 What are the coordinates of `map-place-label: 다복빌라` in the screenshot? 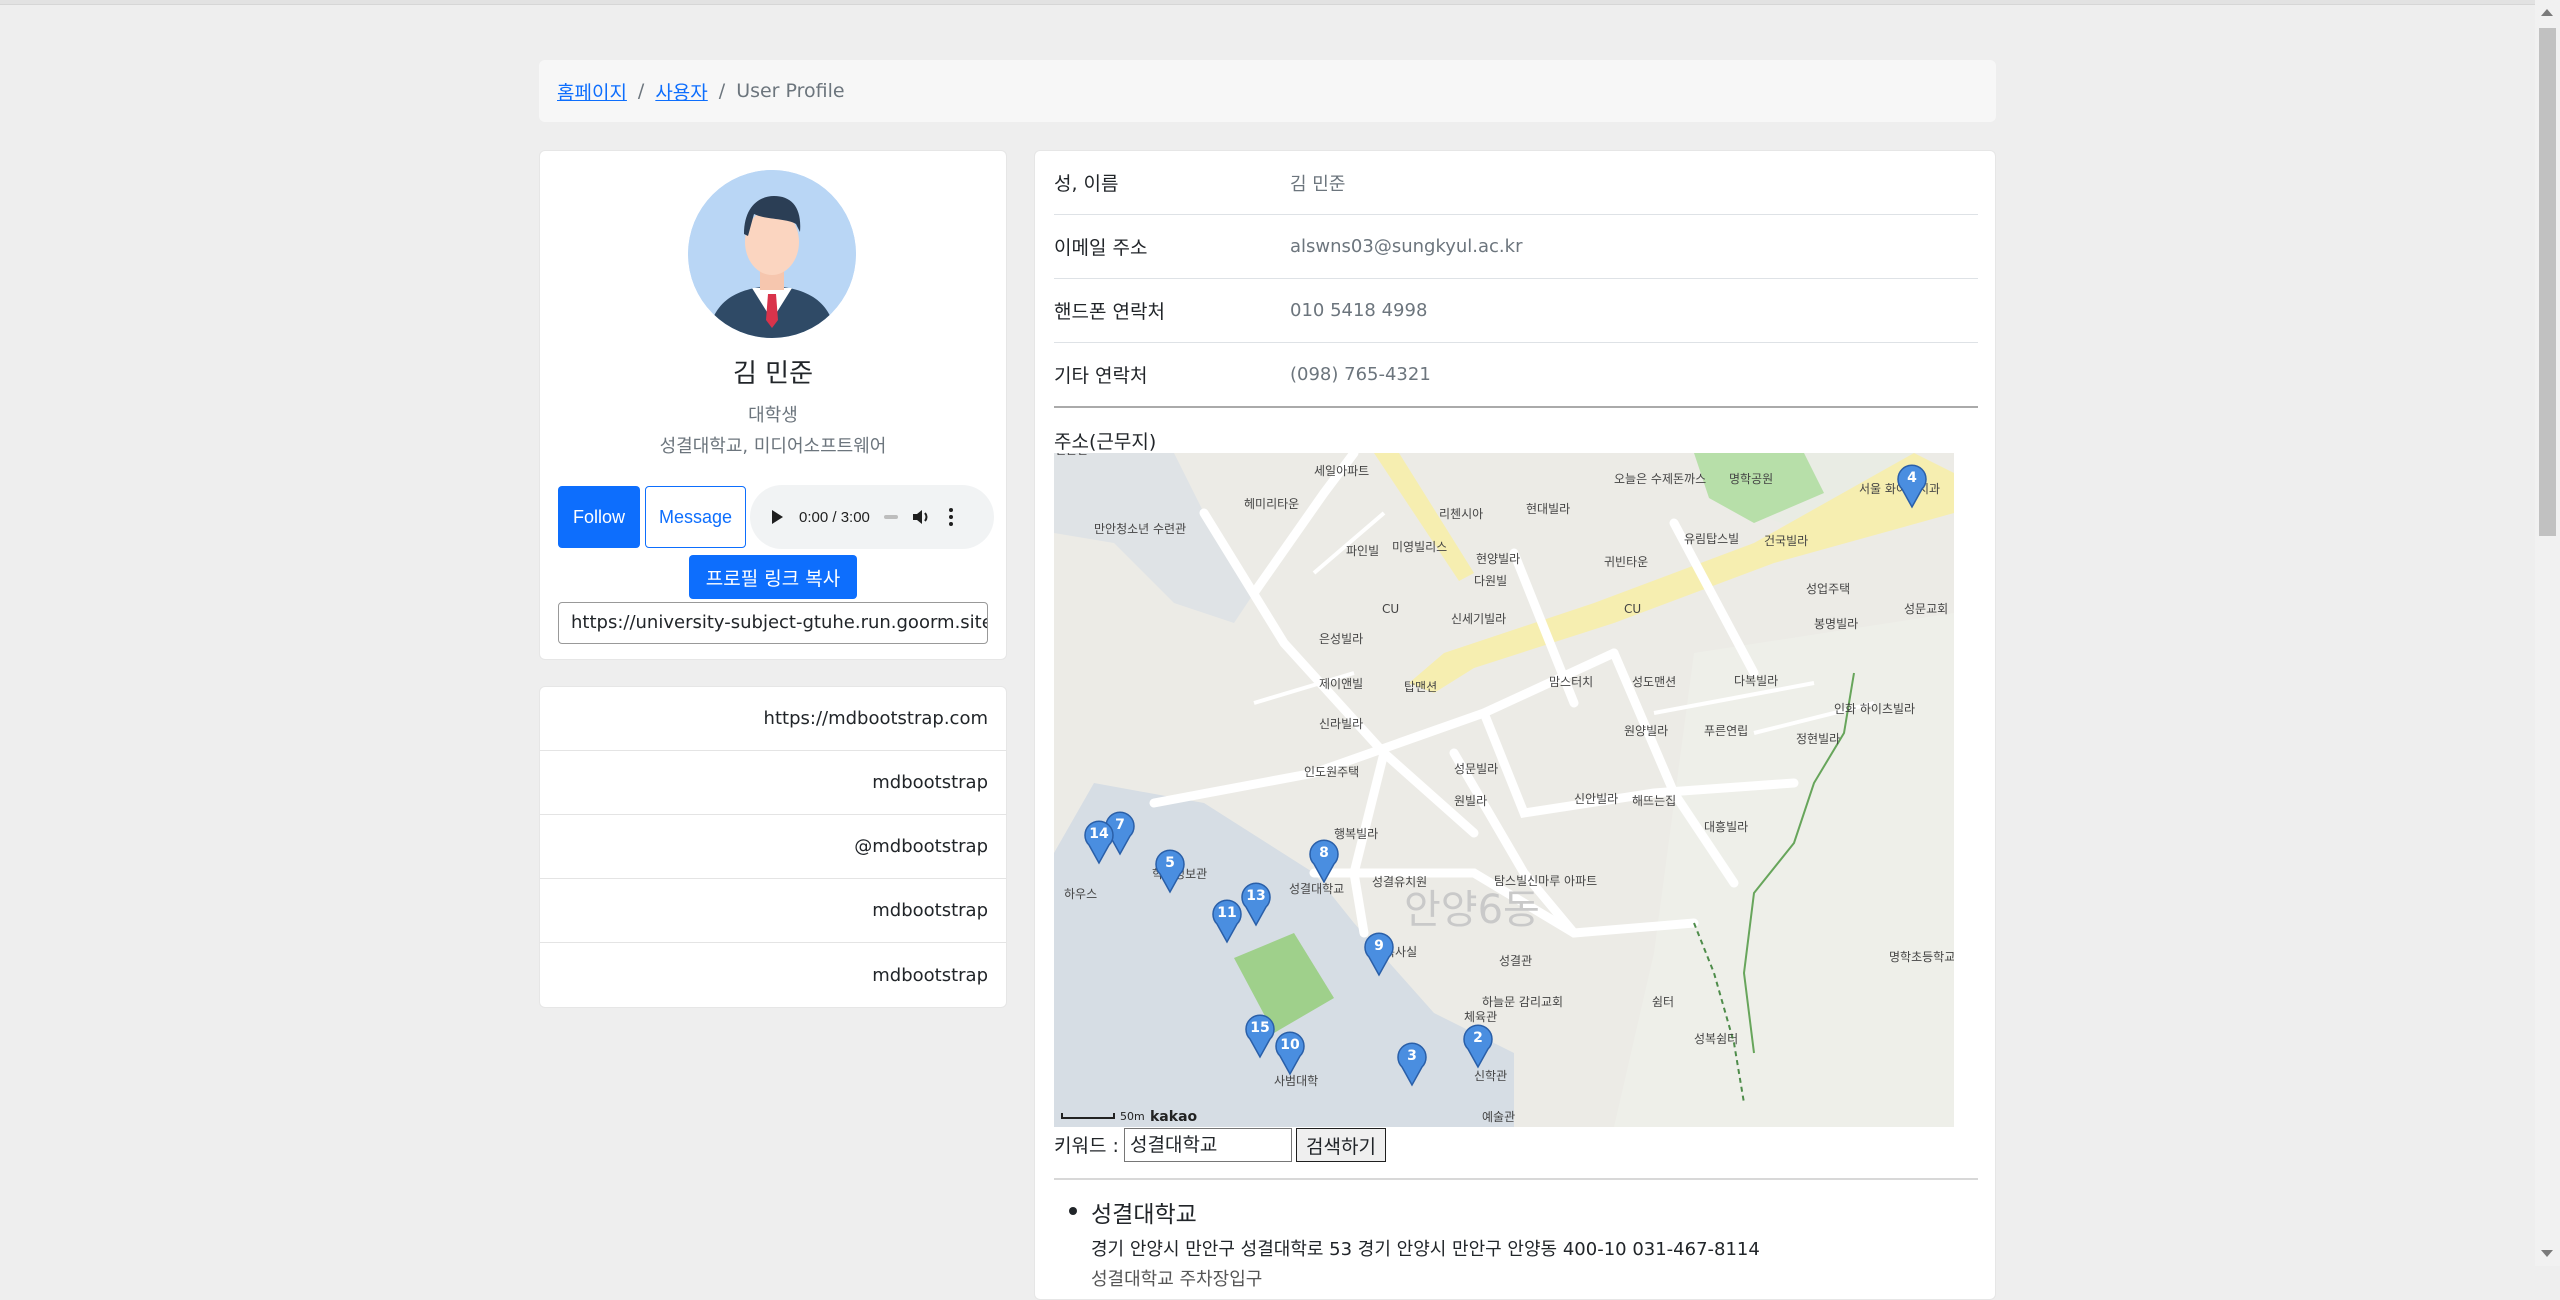 It's located at (1756, 681).